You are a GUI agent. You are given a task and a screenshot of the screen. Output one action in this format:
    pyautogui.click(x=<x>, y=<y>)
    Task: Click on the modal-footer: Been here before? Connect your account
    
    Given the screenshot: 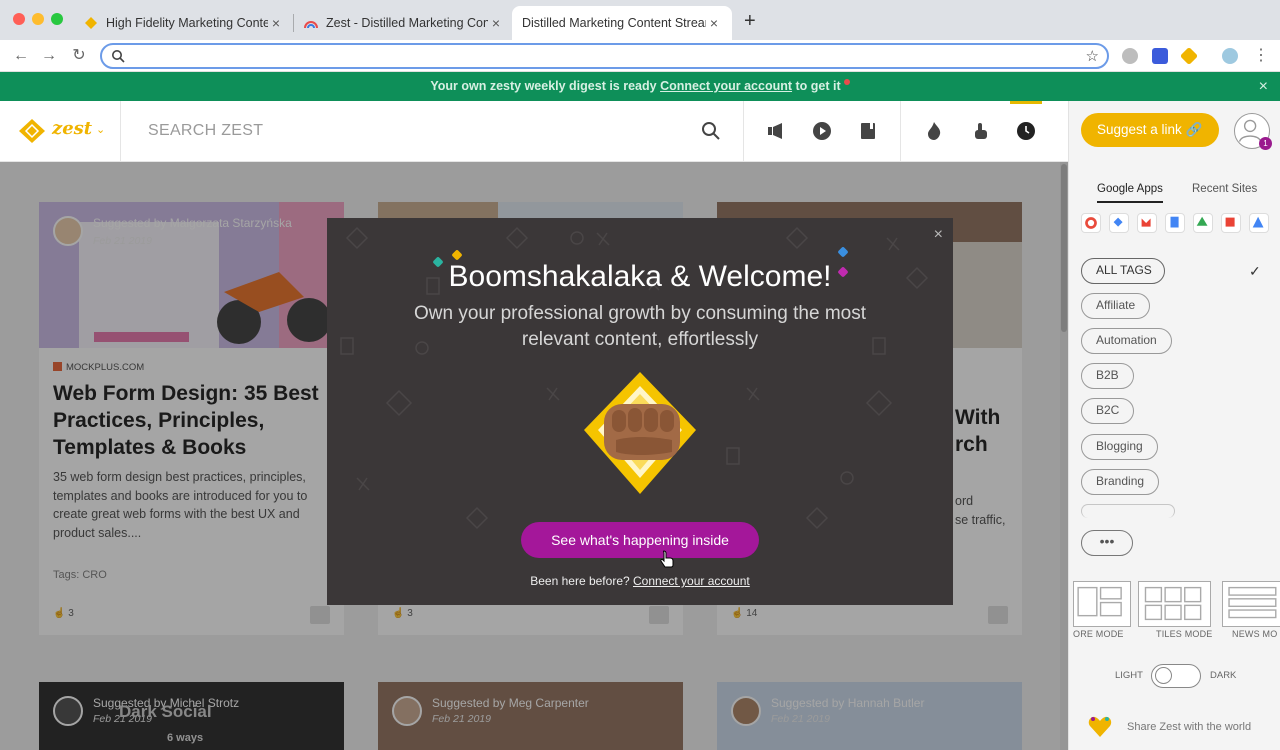 What is the action you would take?
    pyautogui.click(x=640, y=581)
    